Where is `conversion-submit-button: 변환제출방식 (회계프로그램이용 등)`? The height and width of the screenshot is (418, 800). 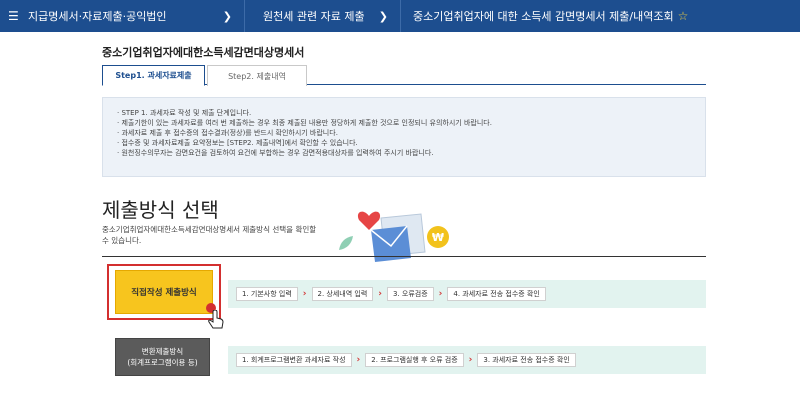
conversion-submit-button: 변환제출방식 (회계프로그램이용 등) is located at coordinates (162, 357).